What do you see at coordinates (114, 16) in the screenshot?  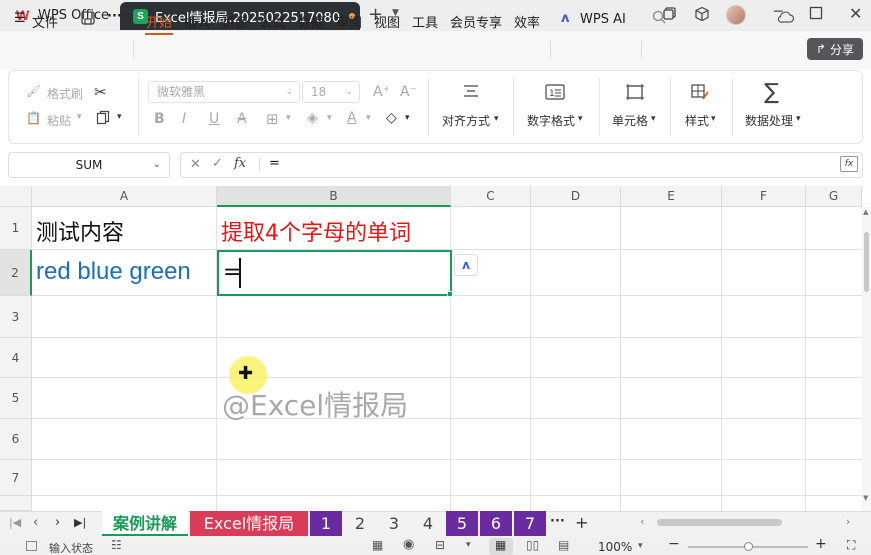 I see `more-icon: ···` at bounding box center [114, 16].